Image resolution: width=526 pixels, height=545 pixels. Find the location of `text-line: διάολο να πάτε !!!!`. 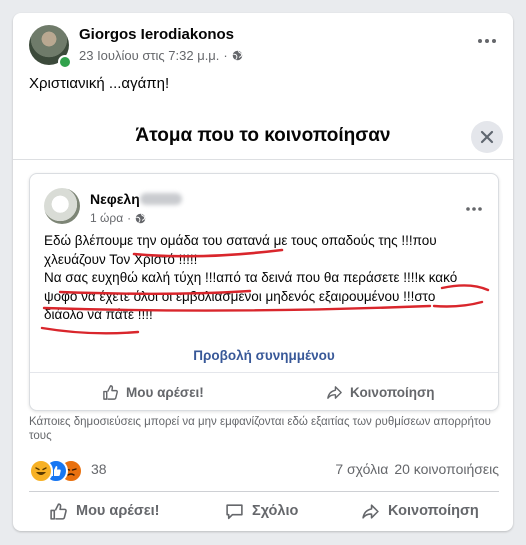

text-line: διάολο να πάτε !!!! is located at coordinates (98, 314).